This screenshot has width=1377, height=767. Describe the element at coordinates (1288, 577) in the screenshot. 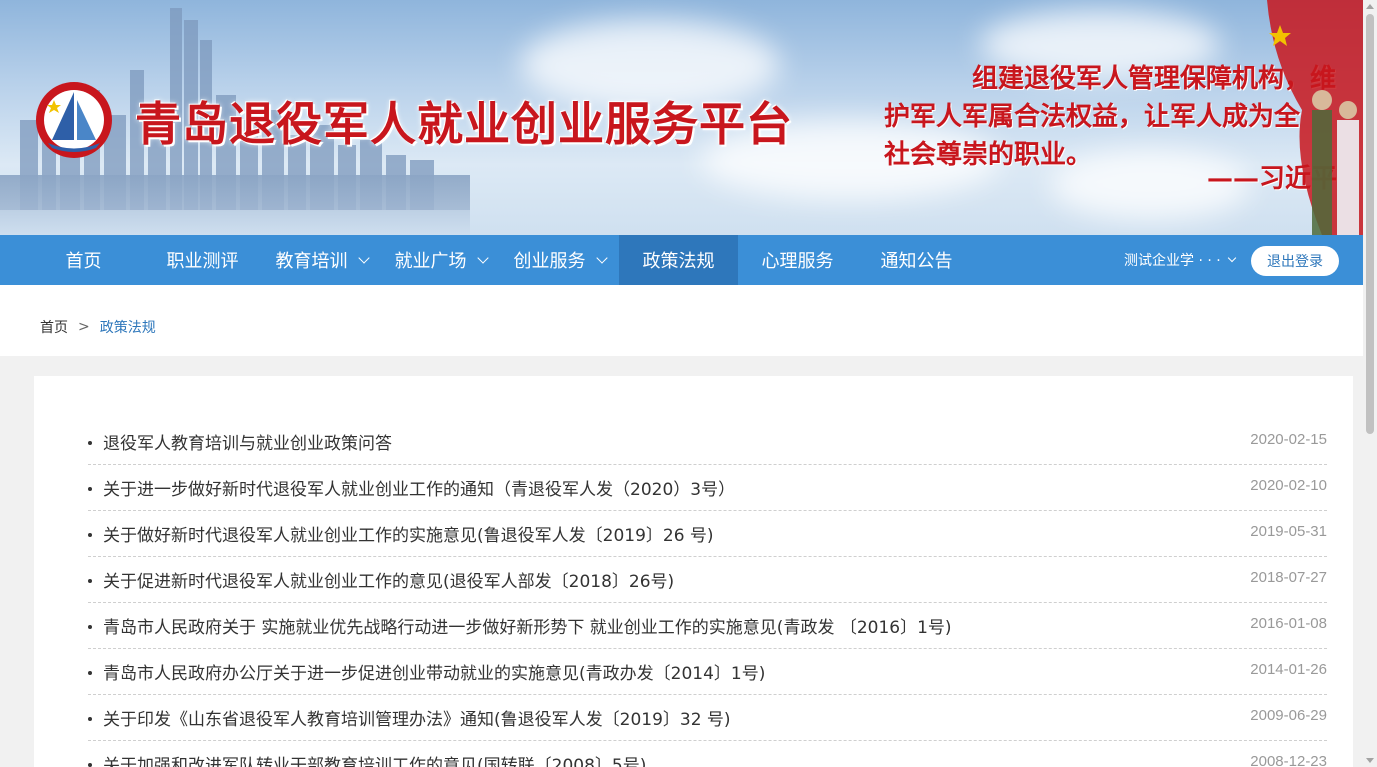

I see `policy-date: 2018-07-27` at that location.